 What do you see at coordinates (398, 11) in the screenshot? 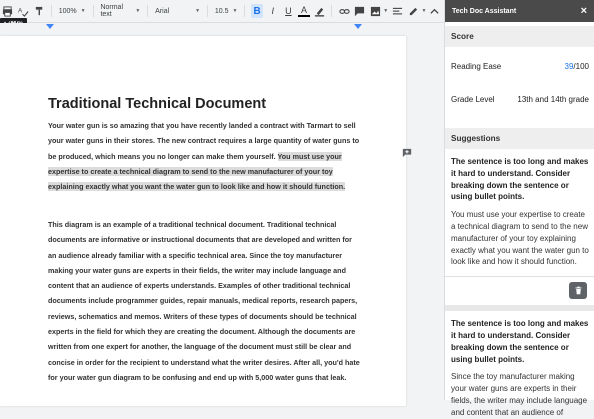
I see `align-left-icon` at bounding box center [398, 11].